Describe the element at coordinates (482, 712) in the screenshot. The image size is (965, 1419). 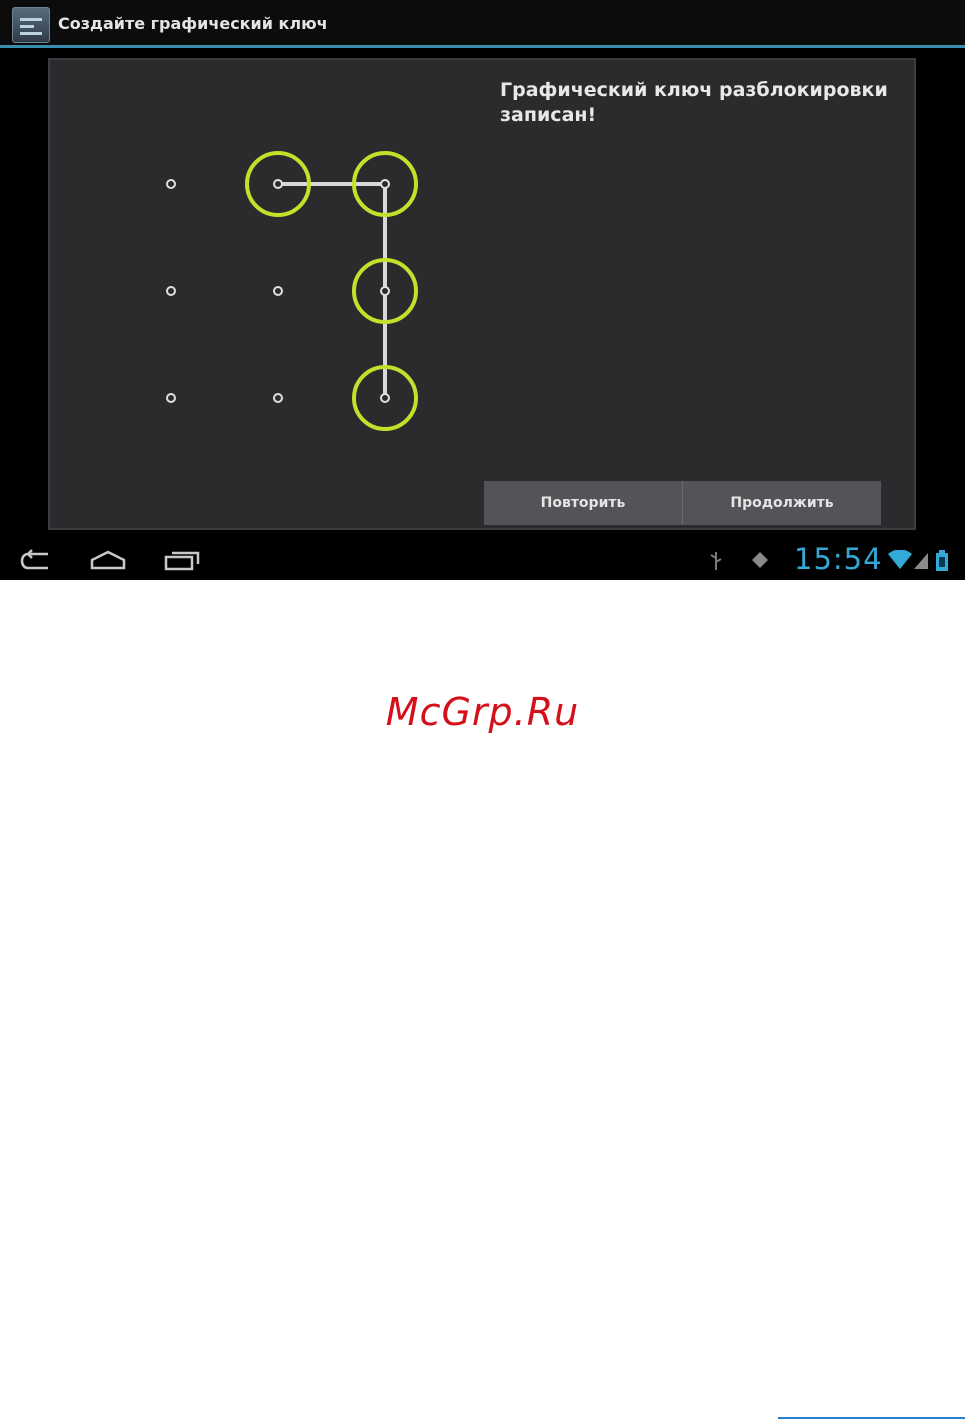
I see `watermark-text: McGrp.Ru` at that location.